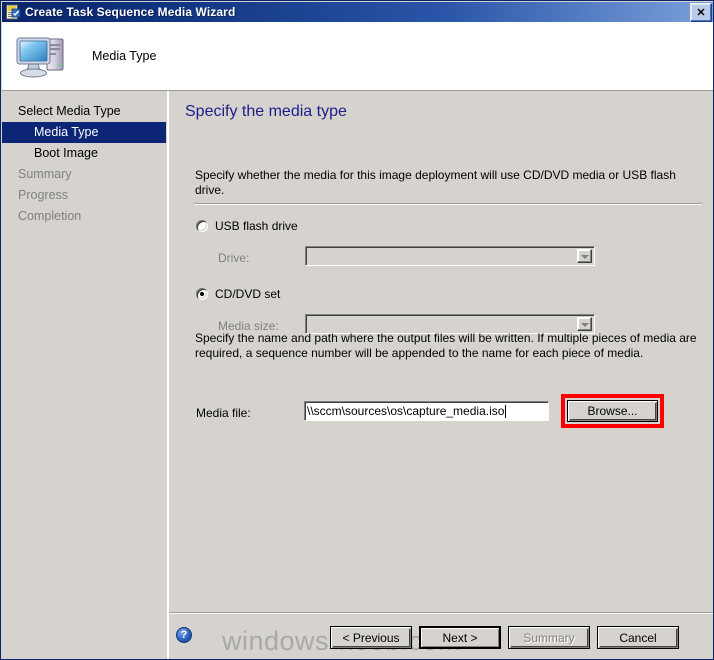 The height and width of the screenshot is (660, 714). I want to click on media-file-input: \\sccm\sources\os\capture_media.iso, so click(426, 411).